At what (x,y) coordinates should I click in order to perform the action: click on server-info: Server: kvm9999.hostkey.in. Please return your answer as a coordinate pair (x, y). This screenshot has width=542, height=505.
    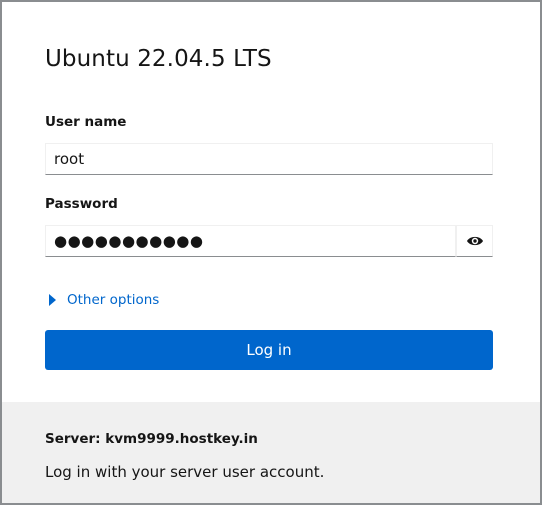
    Looking at the image, I should click on (151, 439).